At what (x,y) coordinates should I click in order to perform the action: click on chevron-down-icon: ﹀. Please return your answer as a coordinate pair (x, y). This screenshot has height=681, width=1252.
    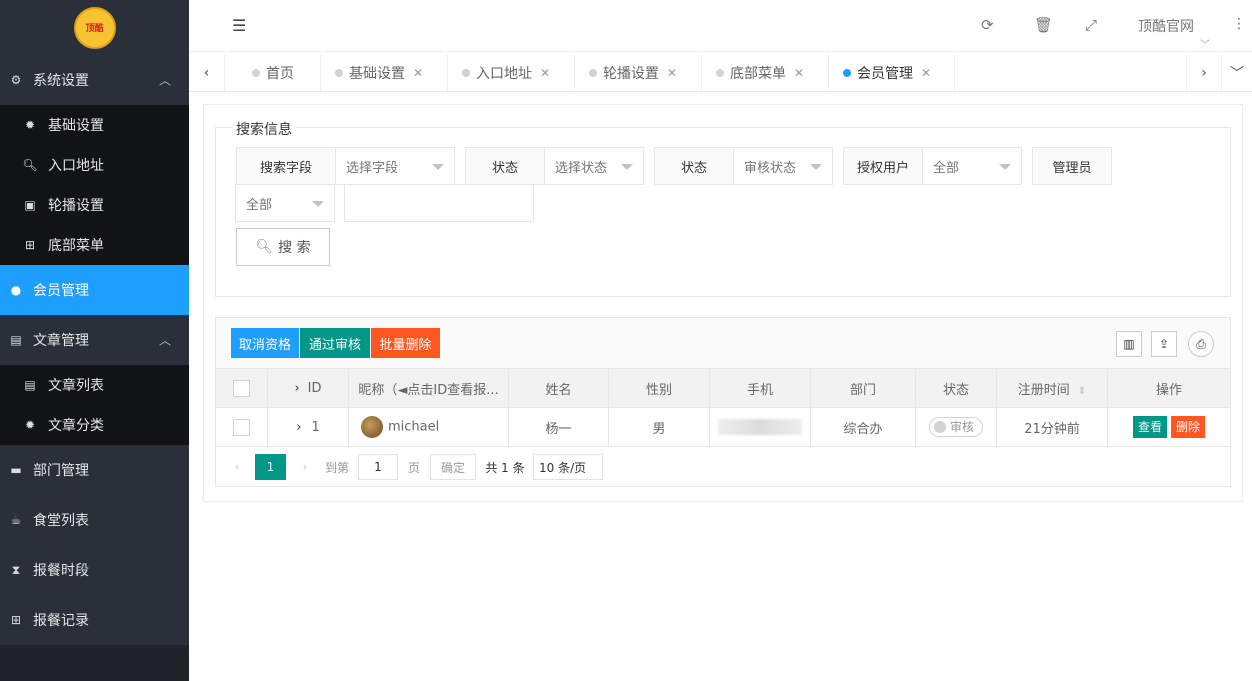
    Looking at the image, I should click on (1205, 43).